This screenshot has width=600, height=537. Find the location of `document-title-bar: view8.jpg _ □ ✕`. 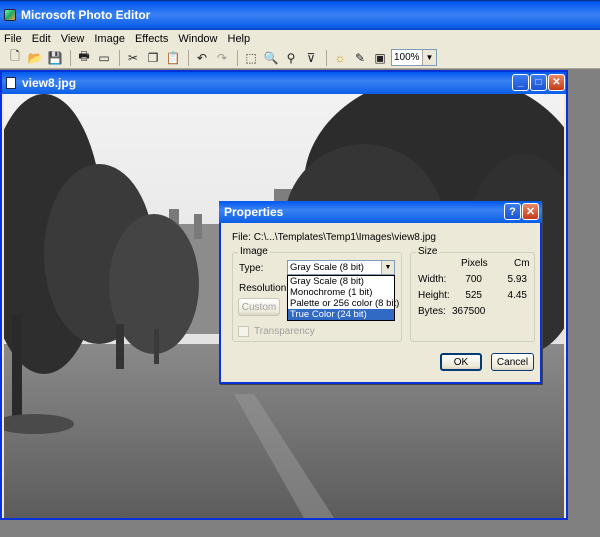

document-title-bar: view8.jpg _ □ ✕ is located at coordinates (284, 83).